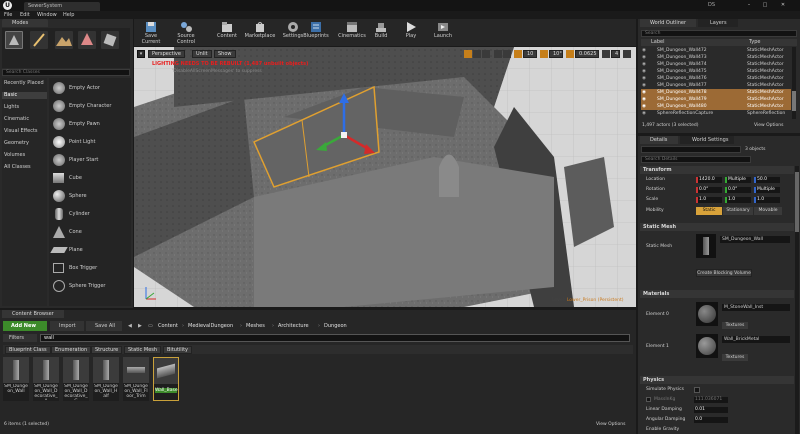 The height and width of the screenshot is (434, 800). What do you see at coordinates (142, 326) in the screenshot?
I see `history-forward-icon: ▶` at bounding box center [142, 326].